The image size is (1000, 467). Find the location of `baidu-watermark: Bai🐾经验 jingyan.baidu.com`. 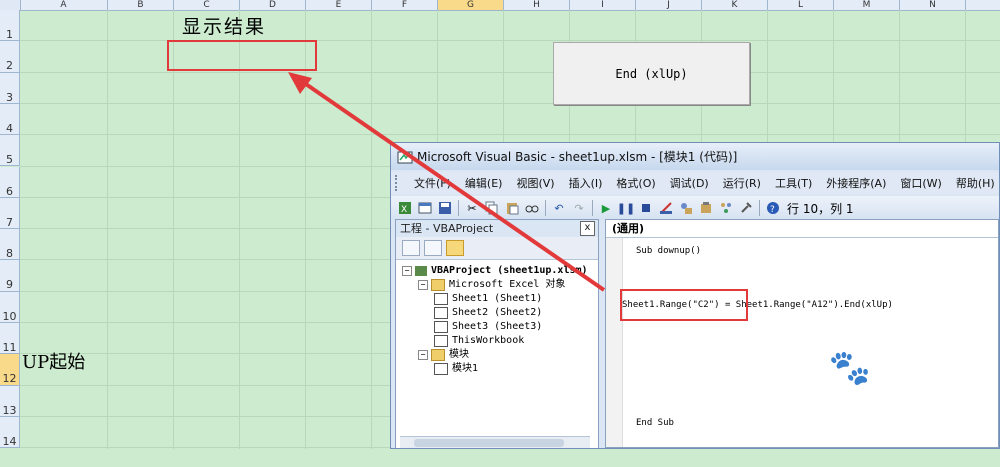

baidu-watermark: Bai🐾经验 jingyan.baidu.com is located at coordinates (853, 373).